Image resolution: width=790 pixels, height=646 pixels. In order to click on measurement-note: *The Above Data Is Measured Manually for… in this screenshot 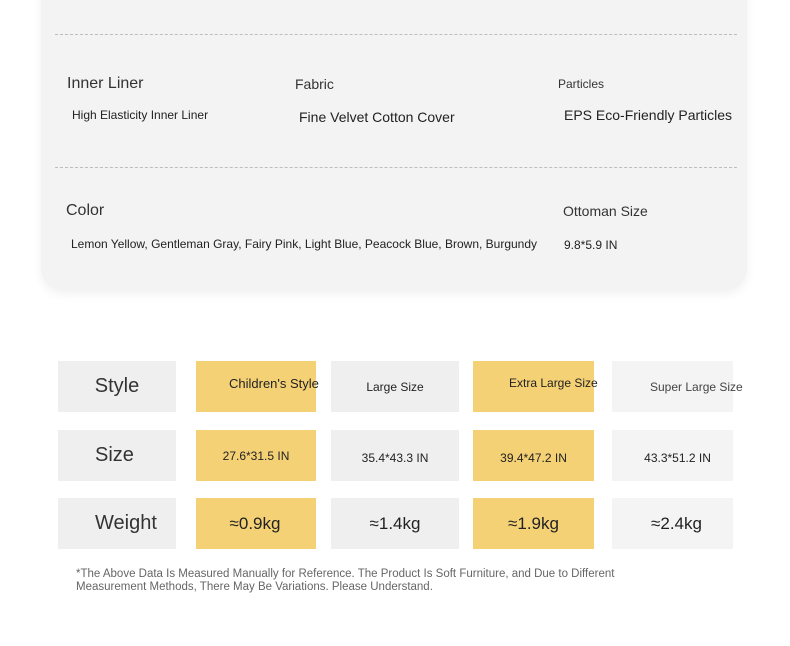, I will do `click(345, 580)`.